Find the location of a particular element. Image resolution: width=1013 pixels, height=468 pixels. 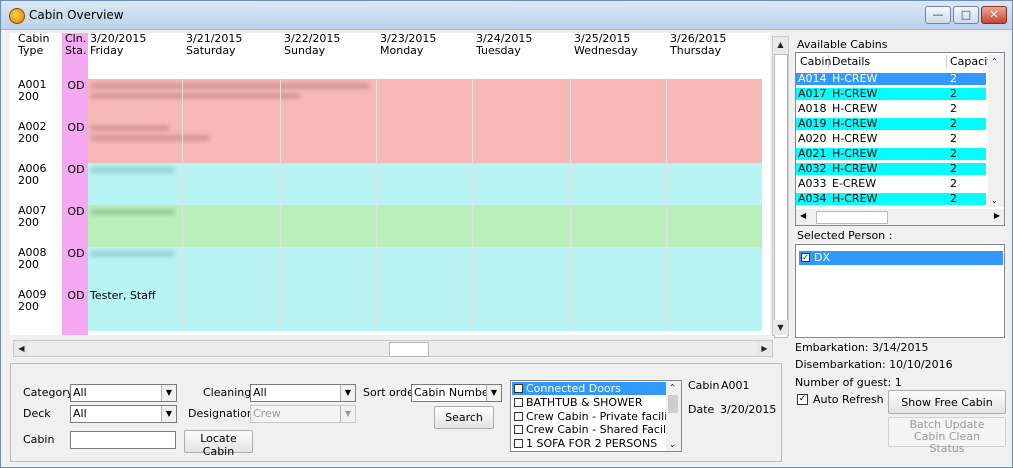

grid-vertical-scrollbar: ▲ ▼ is located at coordinates (780, 187).